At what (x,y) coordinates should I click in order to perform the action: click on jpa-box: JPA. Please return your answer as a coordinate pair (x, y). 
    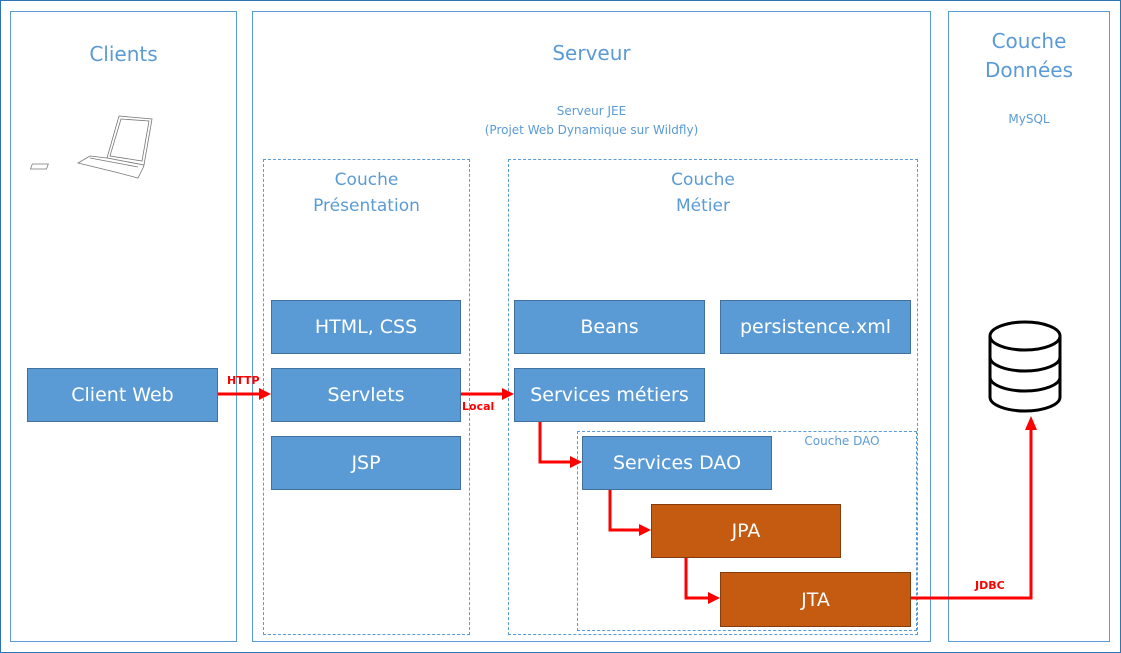
    Looking at the image, I should click on (746, 531).